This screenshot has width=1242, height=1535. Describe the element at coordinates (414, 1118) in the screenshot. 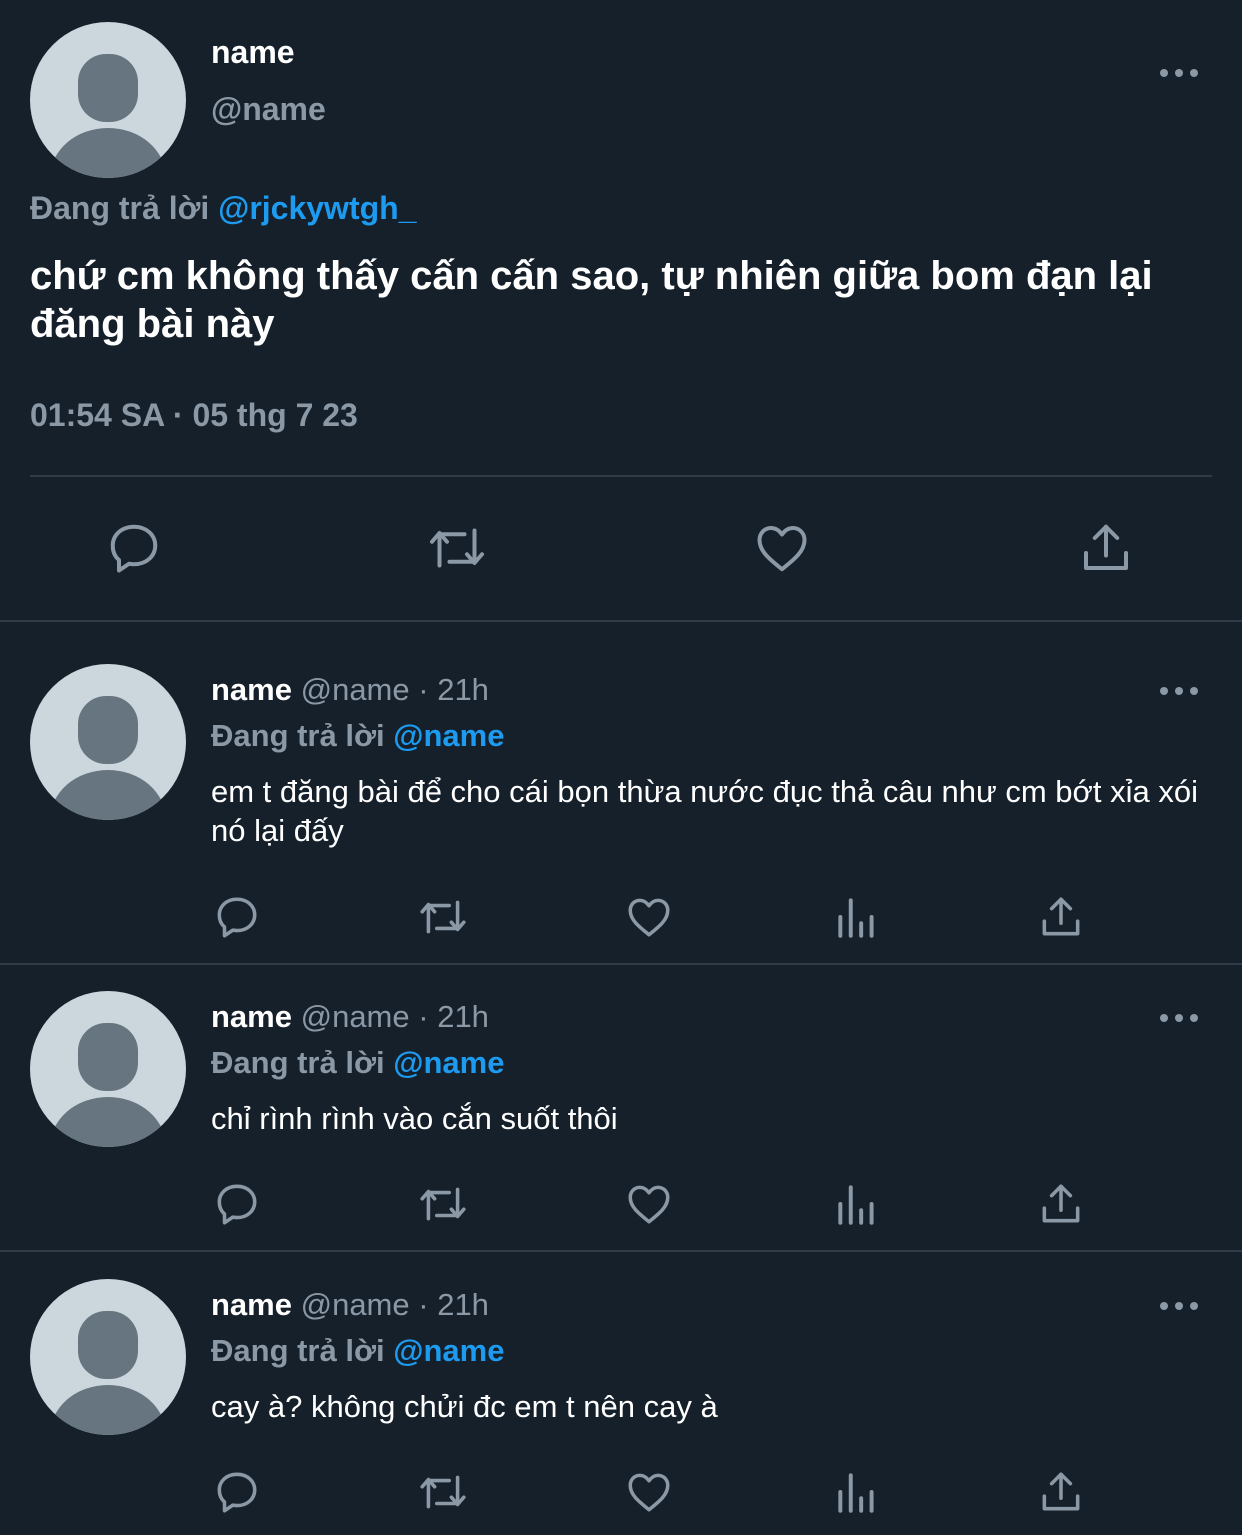

I see `tweet-text: chỉ rình rình vào cắn suốt thôi` at that location.